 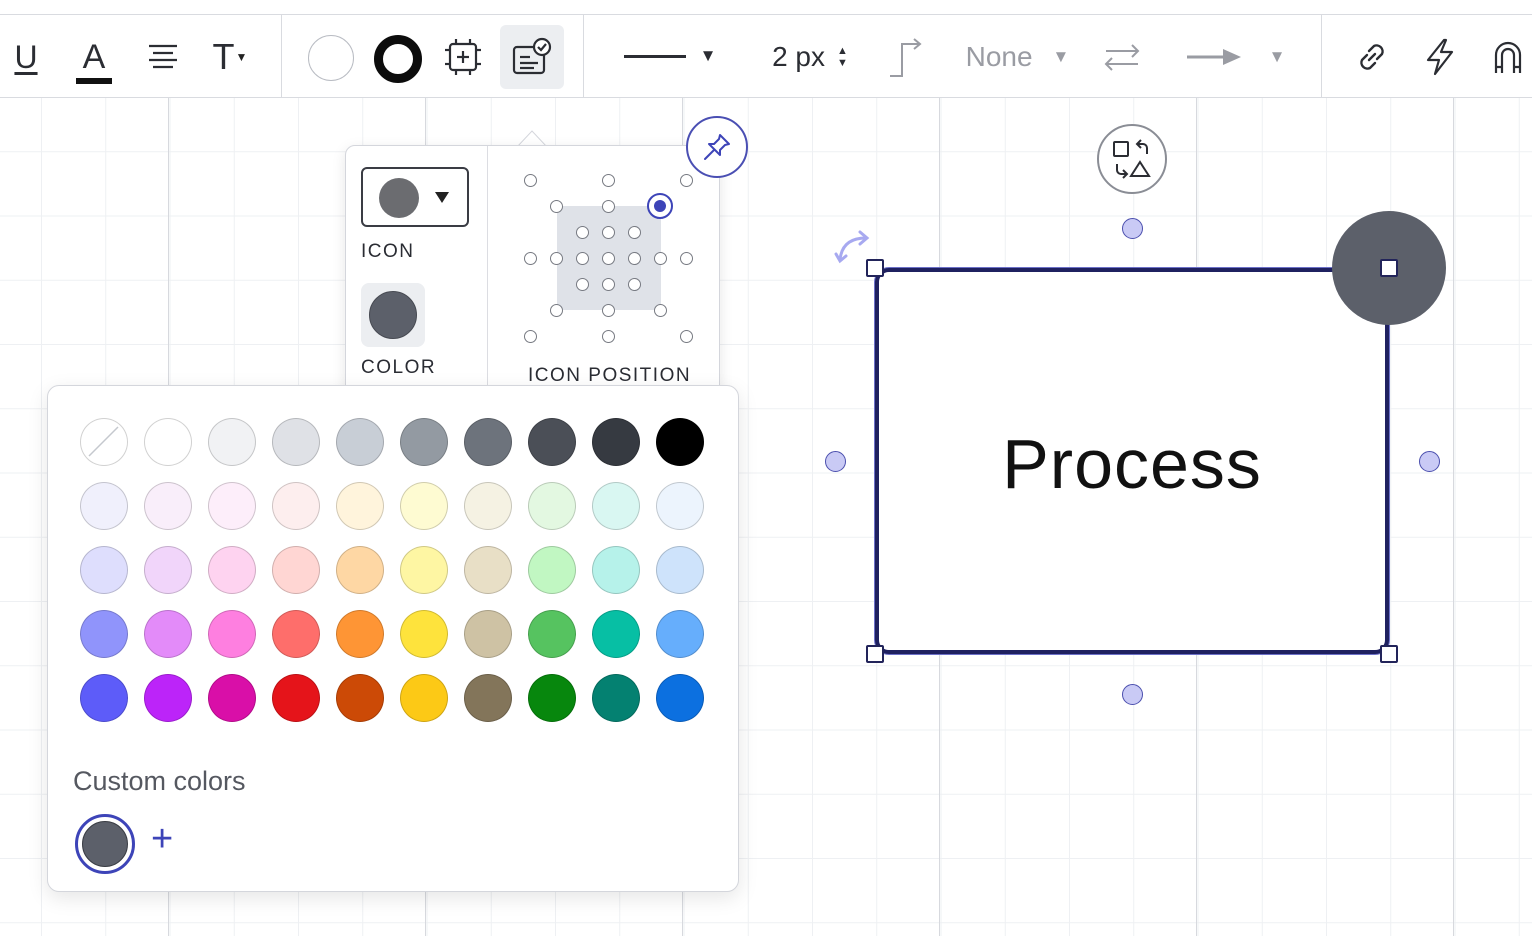 I want to click on line-width-stepper: 2 px ▲ ▼, so click(x=810, y=57).